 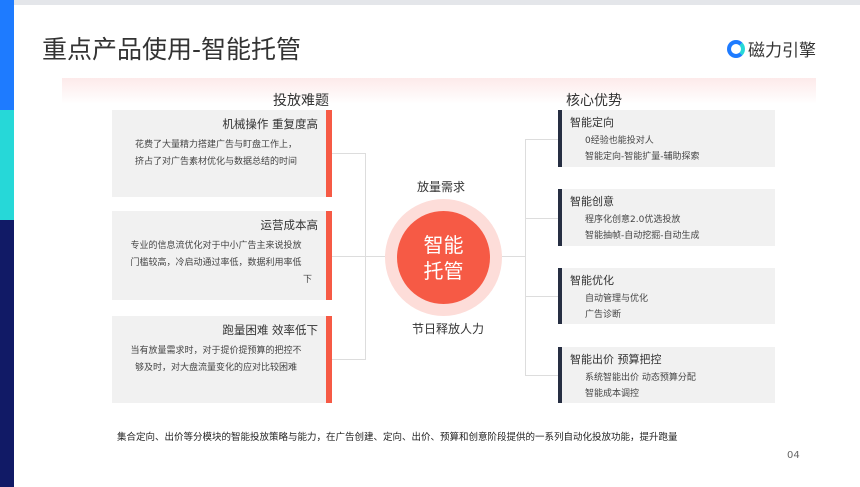 What do you see at coordinates (594, 101) in the screenshot?
I see `right-heading: 核心优势` at bounding box center [594, 101].